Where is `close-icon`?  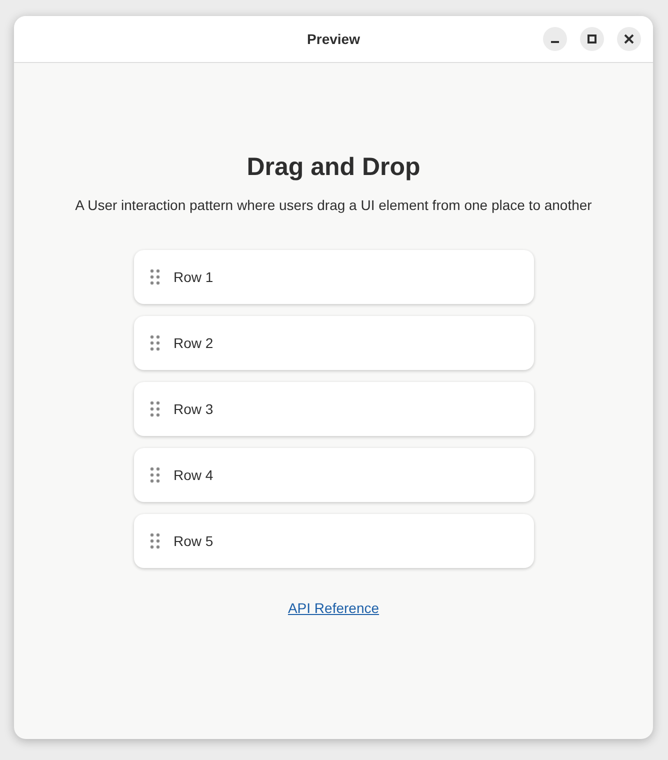 close-icon is located at coordinates (629, 39).